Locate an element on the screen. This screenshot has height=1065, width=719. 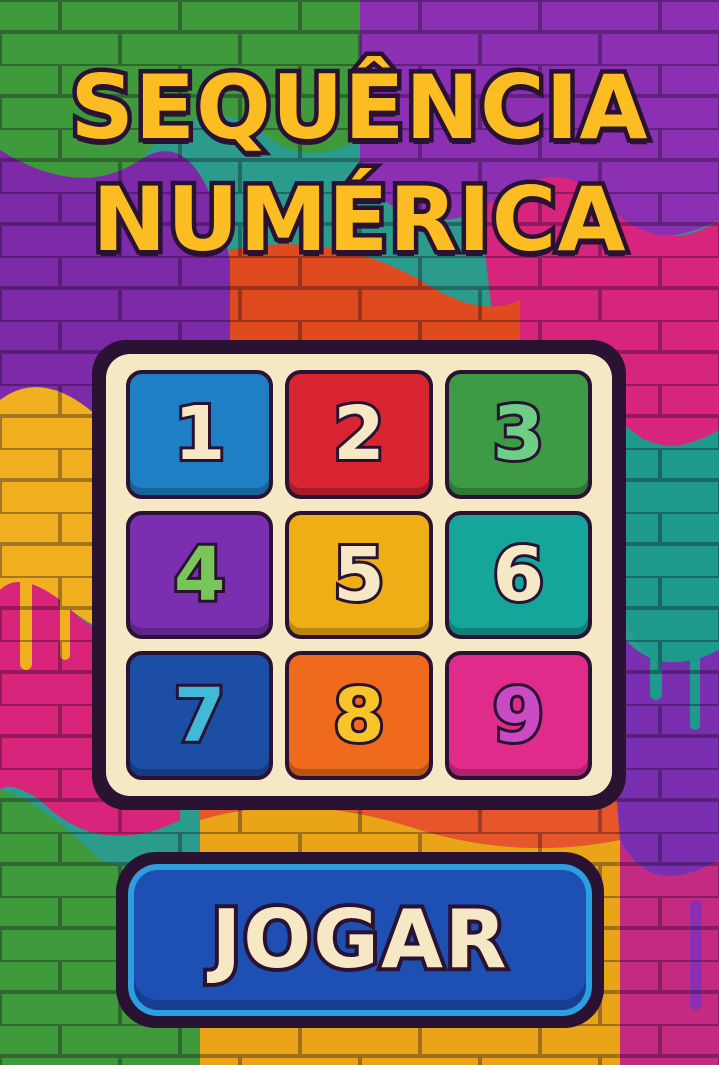
play-button-label: JOGAR is located at coordinates (359, 939).